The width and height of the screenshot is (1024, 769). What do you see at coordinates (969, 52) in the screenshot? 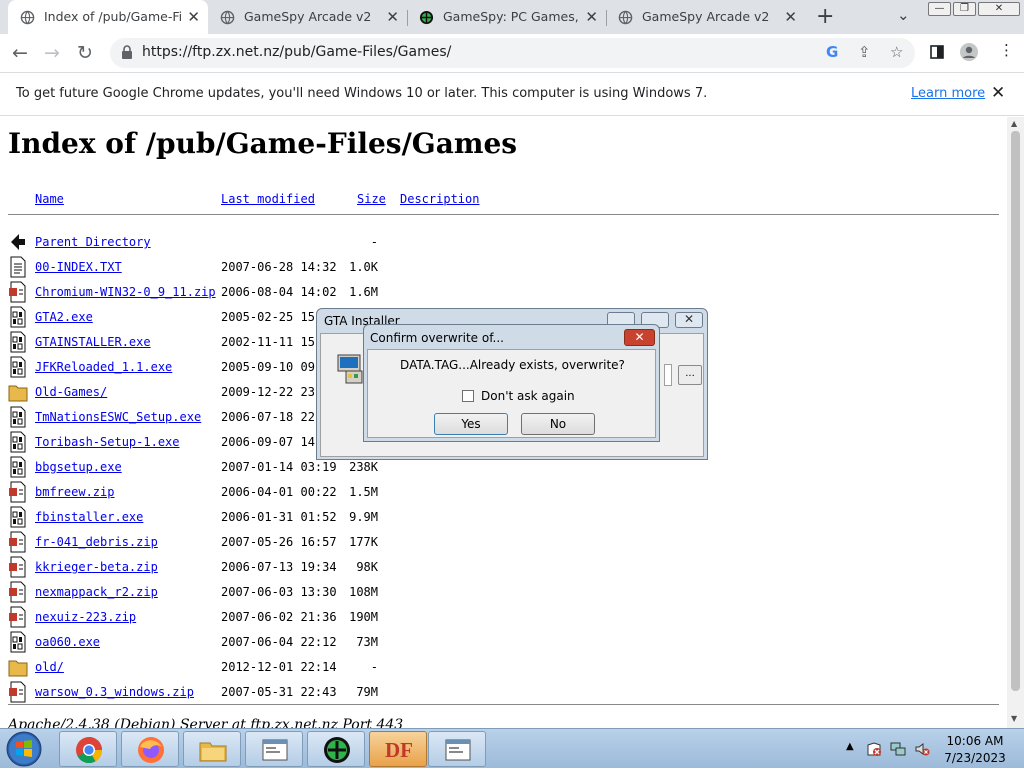
I see `profile-avatar-icon` at bounding box center [969, 52].